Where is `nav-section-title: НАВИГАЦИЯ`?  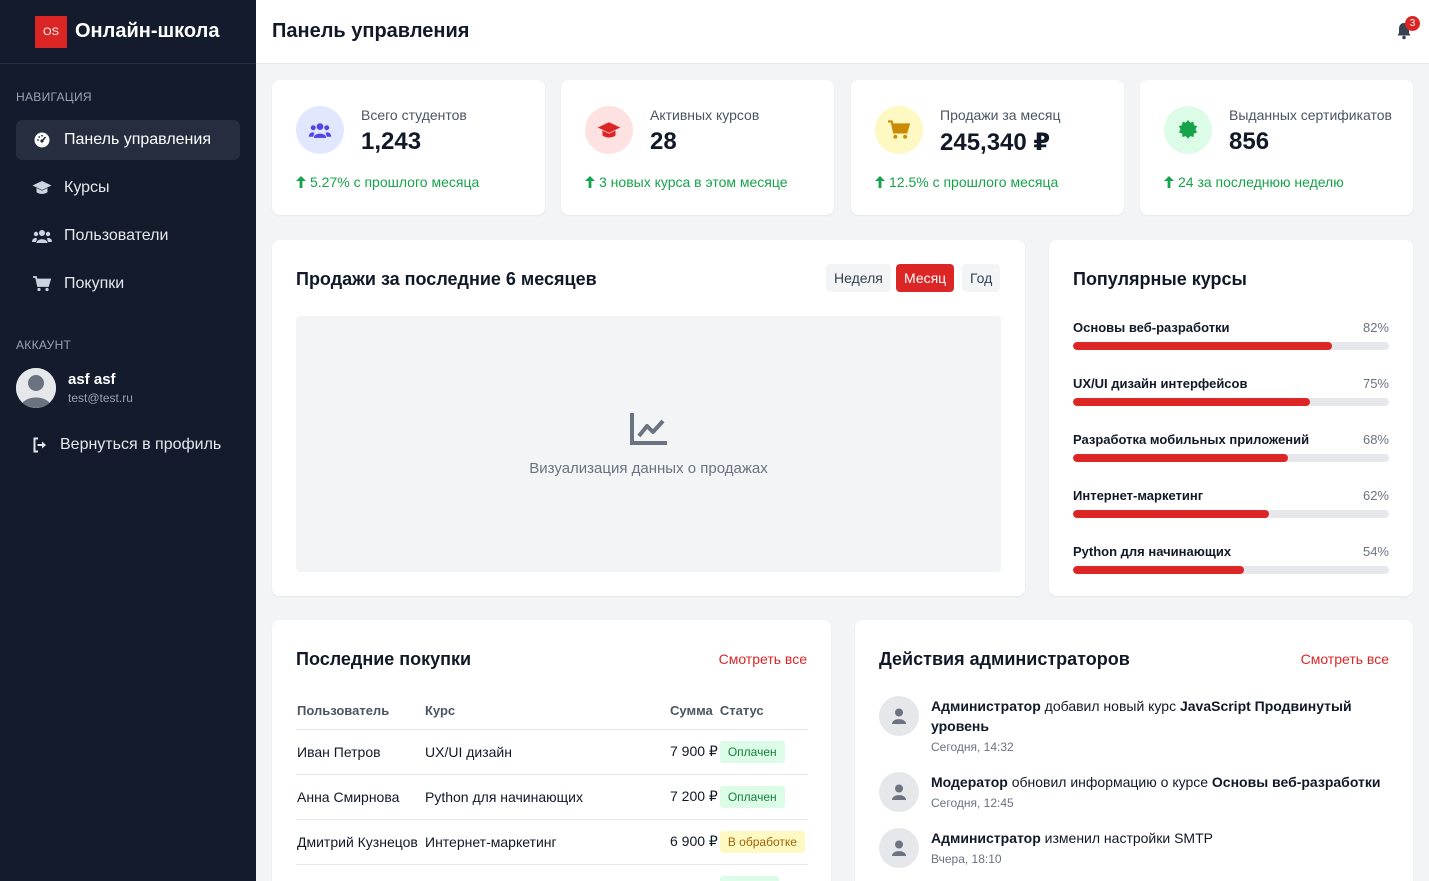
nav-section-title: НАВИГАЦИЯ is located at coordinates (54, 97).